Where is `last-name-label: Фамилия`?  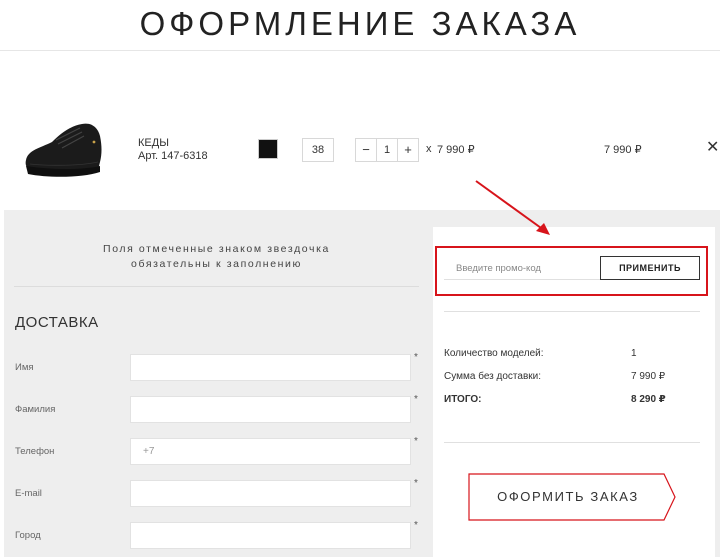
last-name-label: Фамилия is located at coordinates (35, 409).